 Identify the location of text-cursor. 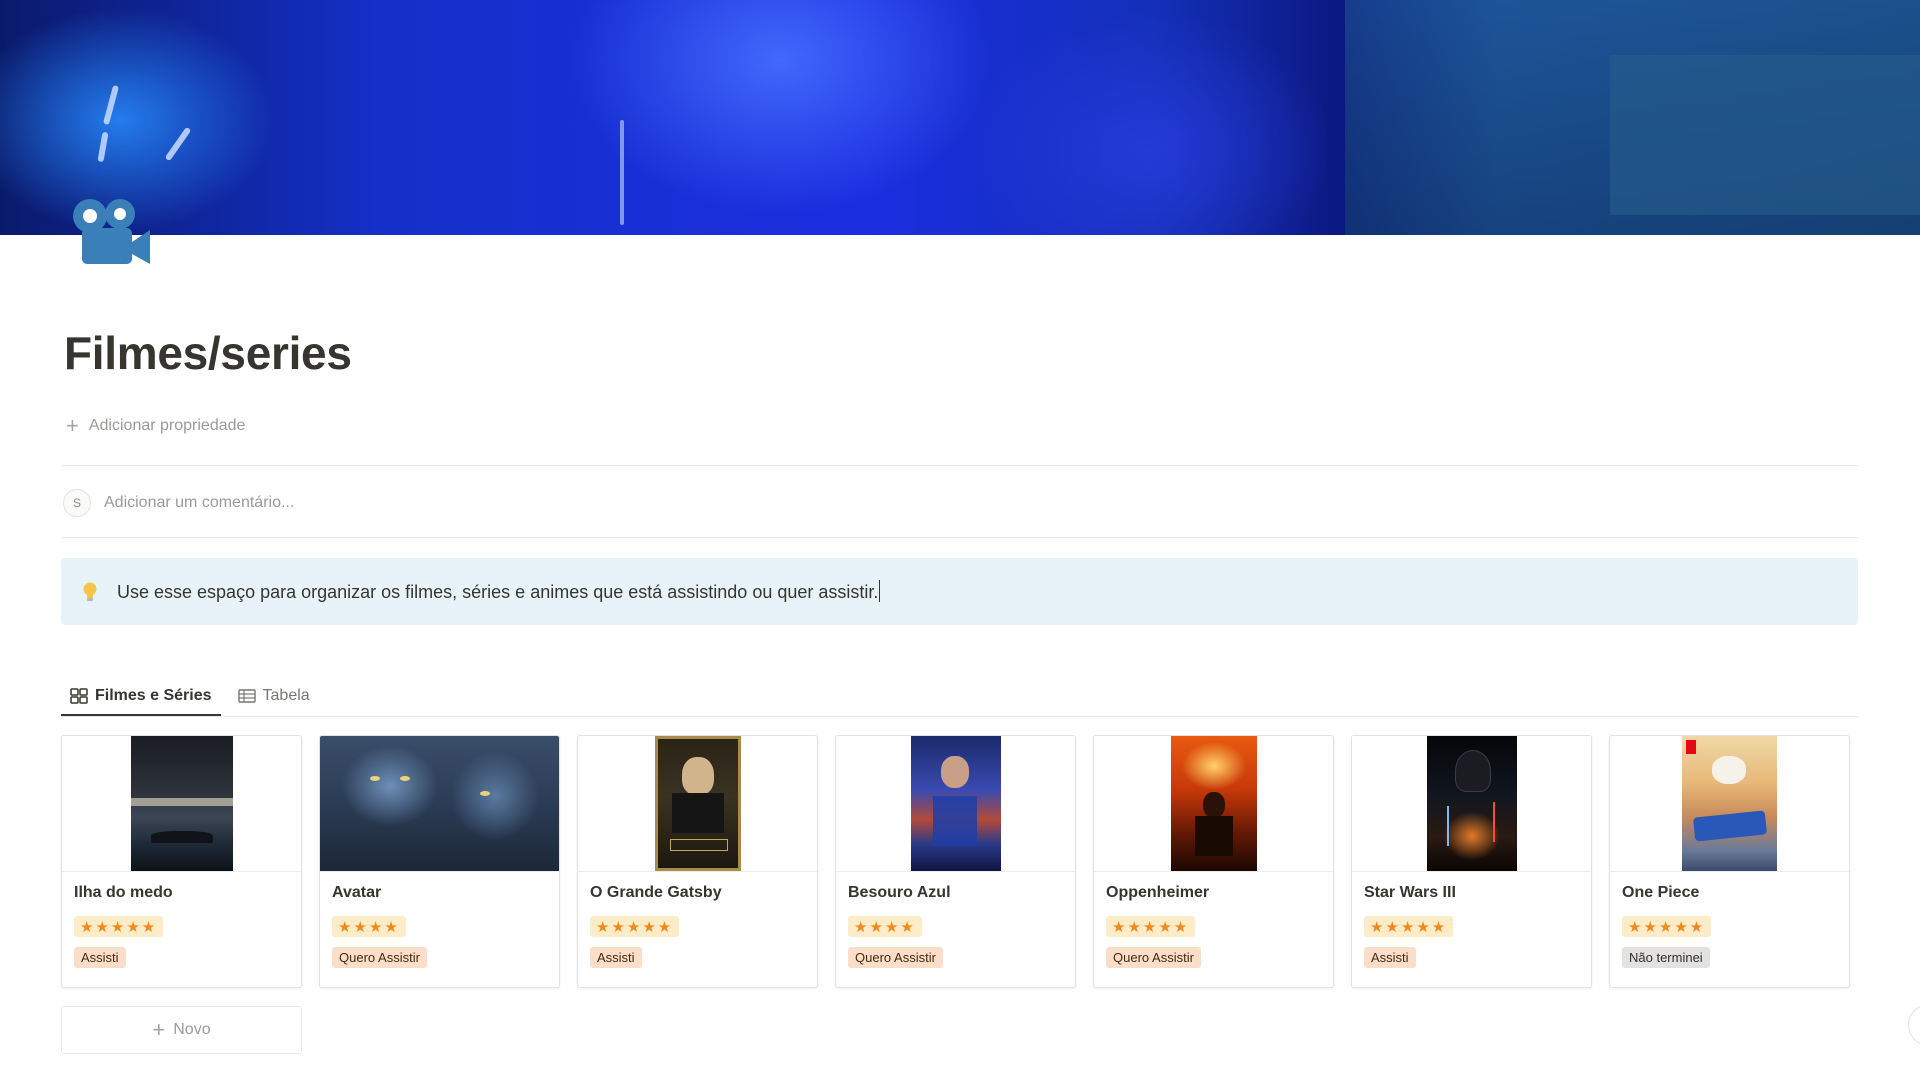
(880, 591).